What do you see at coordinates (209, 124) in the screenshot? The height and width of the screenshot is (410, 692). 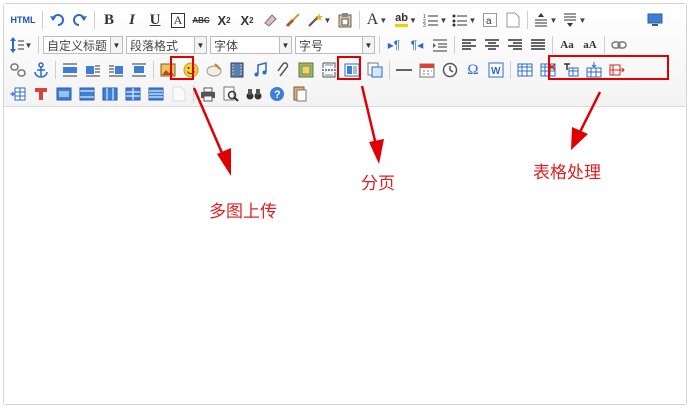 I see `arrow-multi-image` at bounding box center [209, 124].